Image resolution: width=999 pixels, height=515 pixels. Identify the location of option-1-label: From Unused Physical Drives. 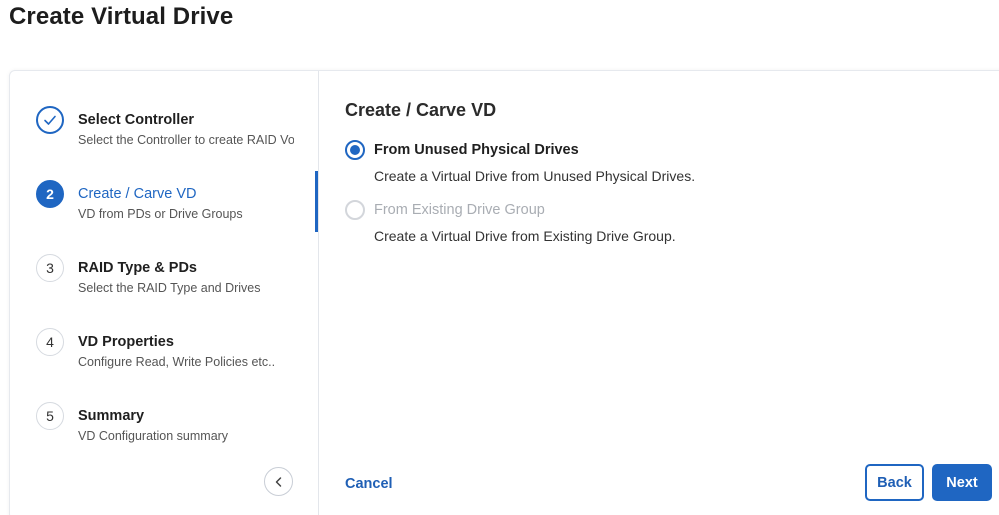
(476, 150).